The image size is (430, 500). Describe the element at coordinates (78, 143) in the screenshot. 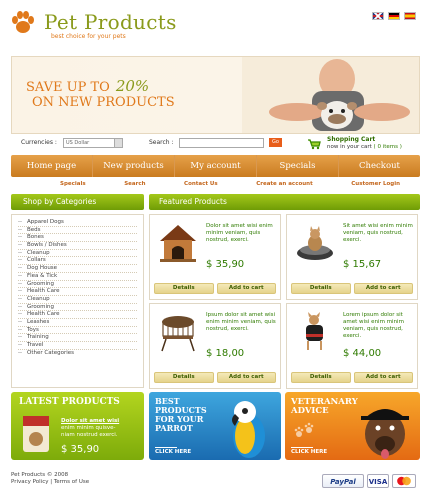

I see `currency-select-value: US Dollar` at that location.